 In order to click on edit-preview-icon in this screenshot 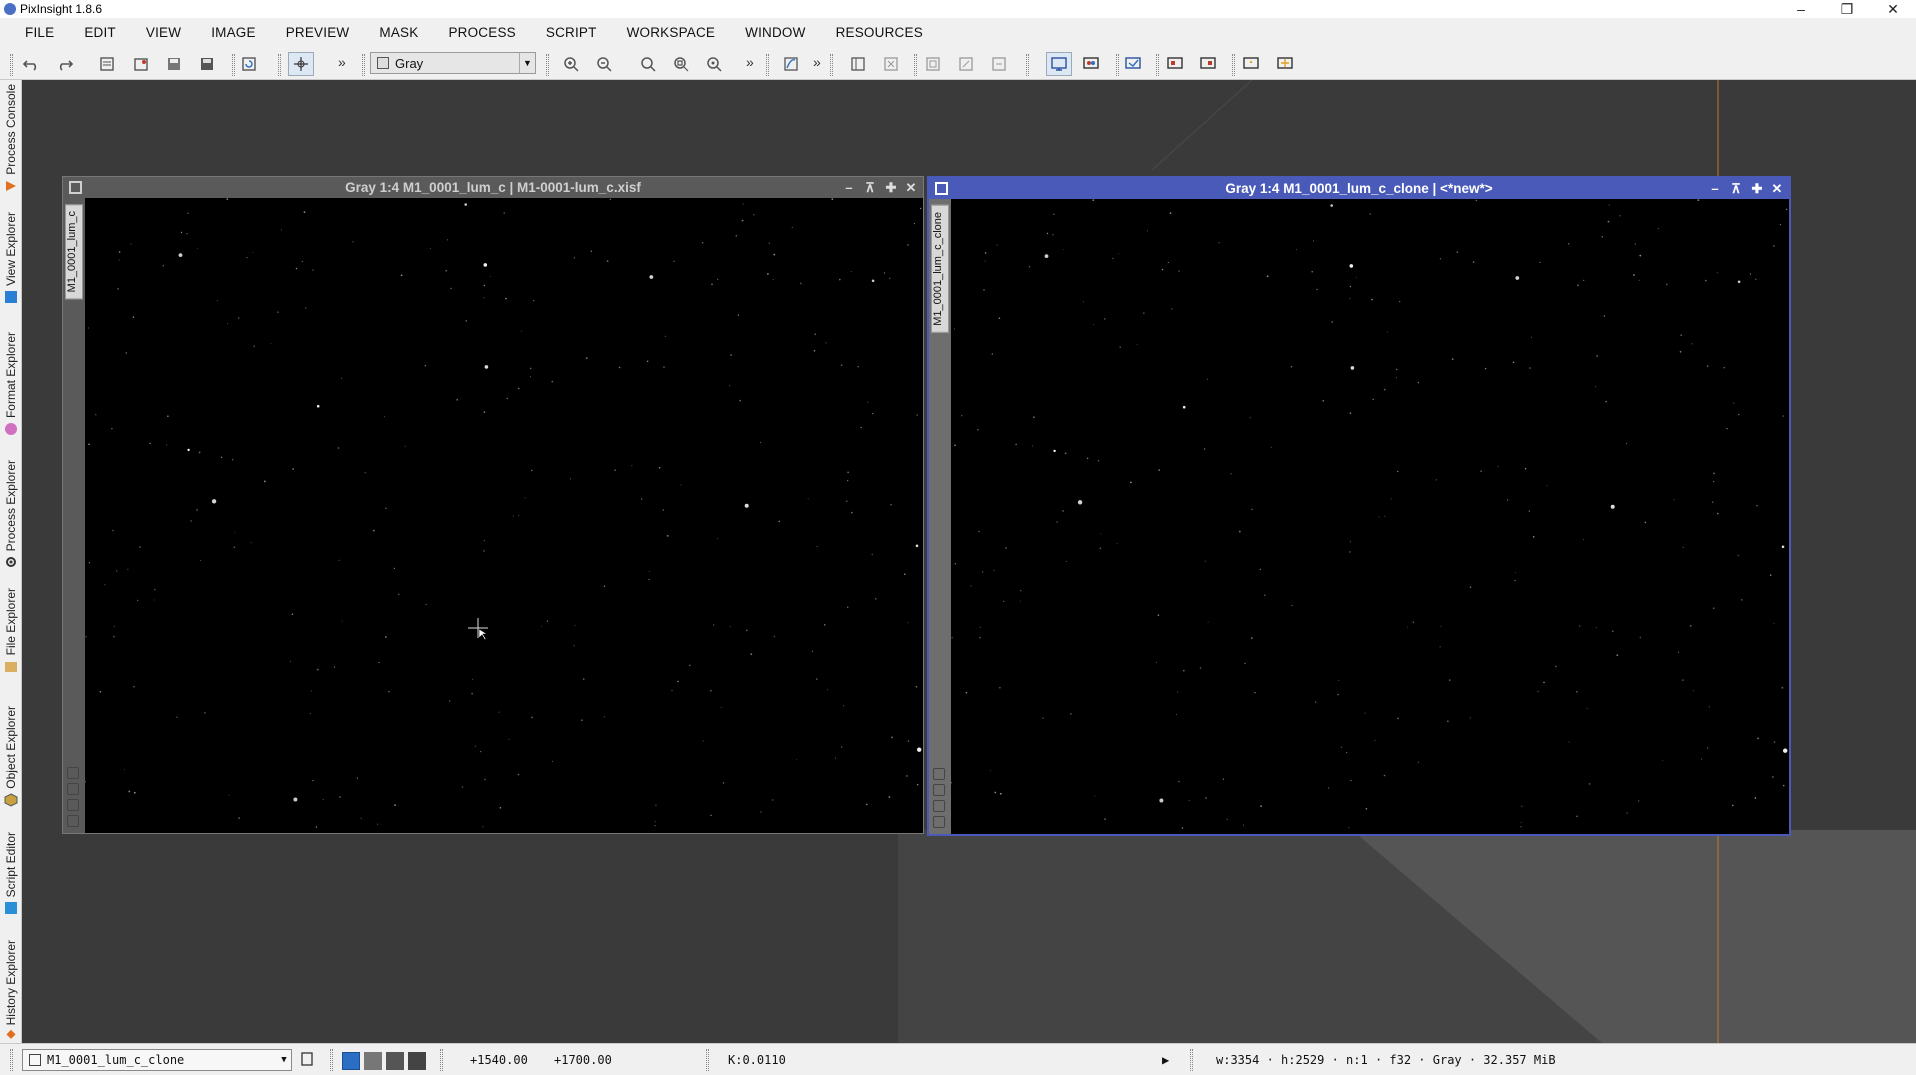, I will do `click(966, 64)`.